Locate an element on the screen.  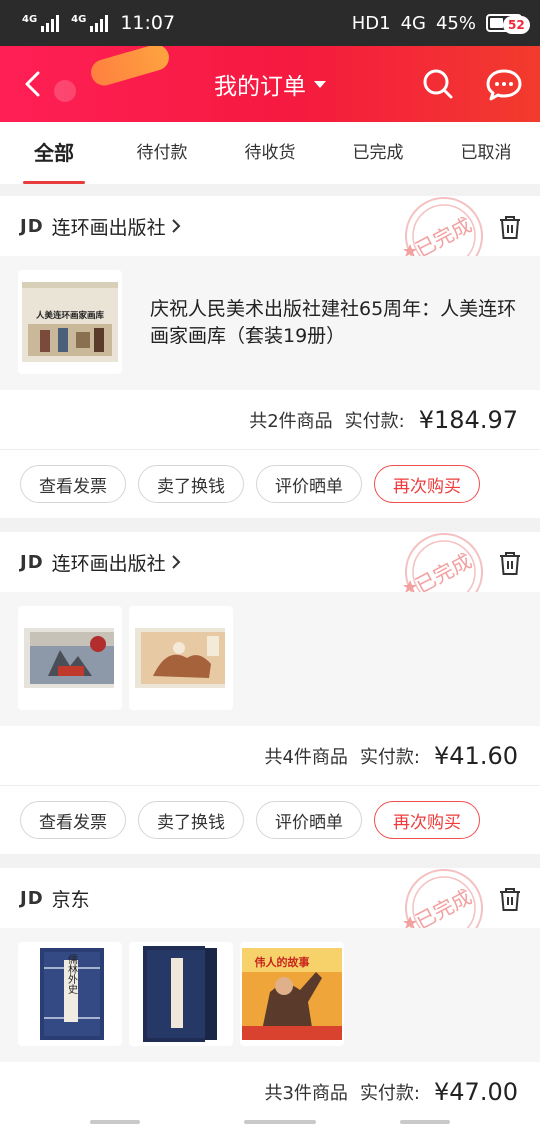
product-title: 庆祝人民美术出版社建社65周年：人美连环画家画库（套装19册） is located at coordinates (335, 323).